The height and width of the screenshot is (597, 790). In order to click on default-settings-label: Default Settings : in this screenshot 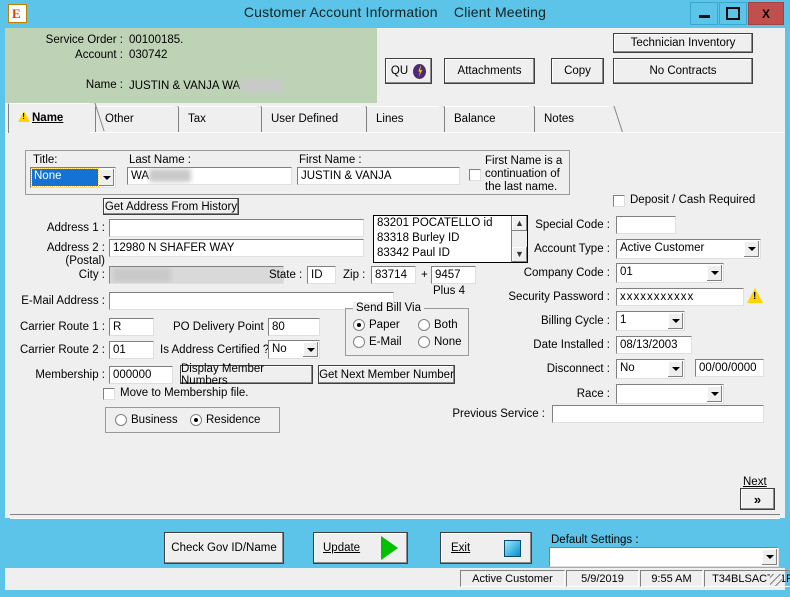, I will do `click(595, 540)`.